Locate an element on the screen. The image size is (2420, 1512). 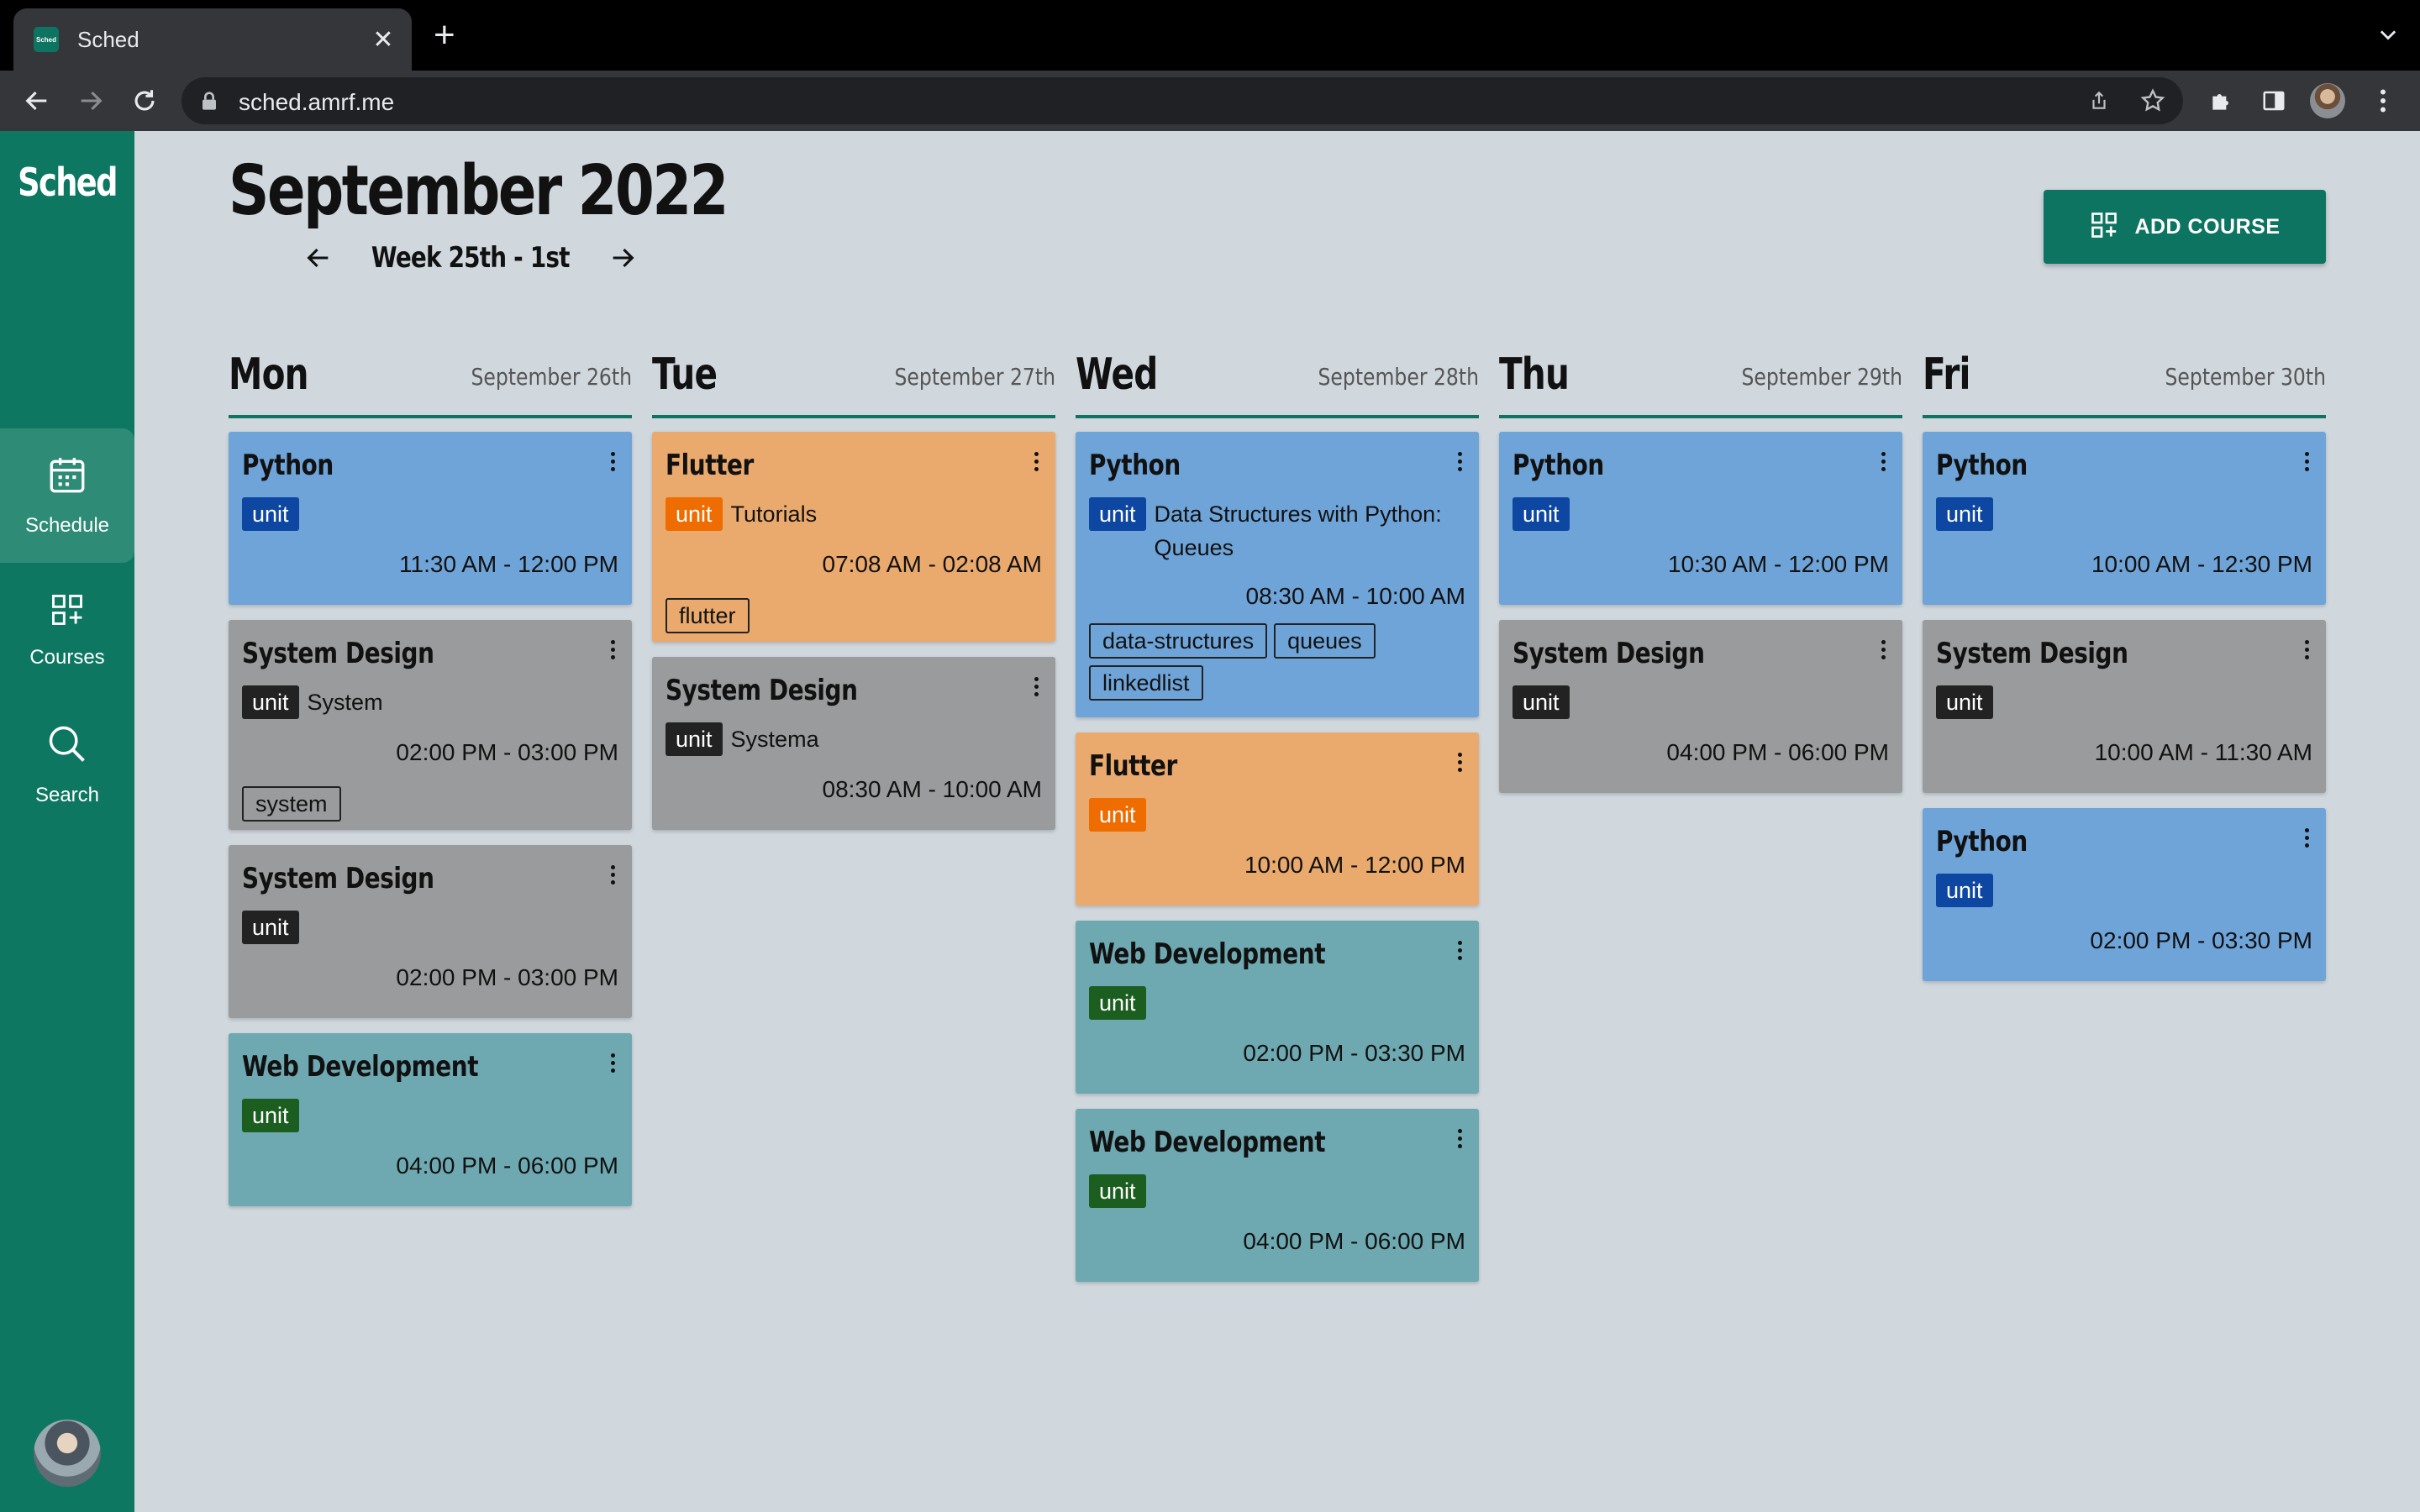
browser-menu-icon is located at coordinates (2384, 100).